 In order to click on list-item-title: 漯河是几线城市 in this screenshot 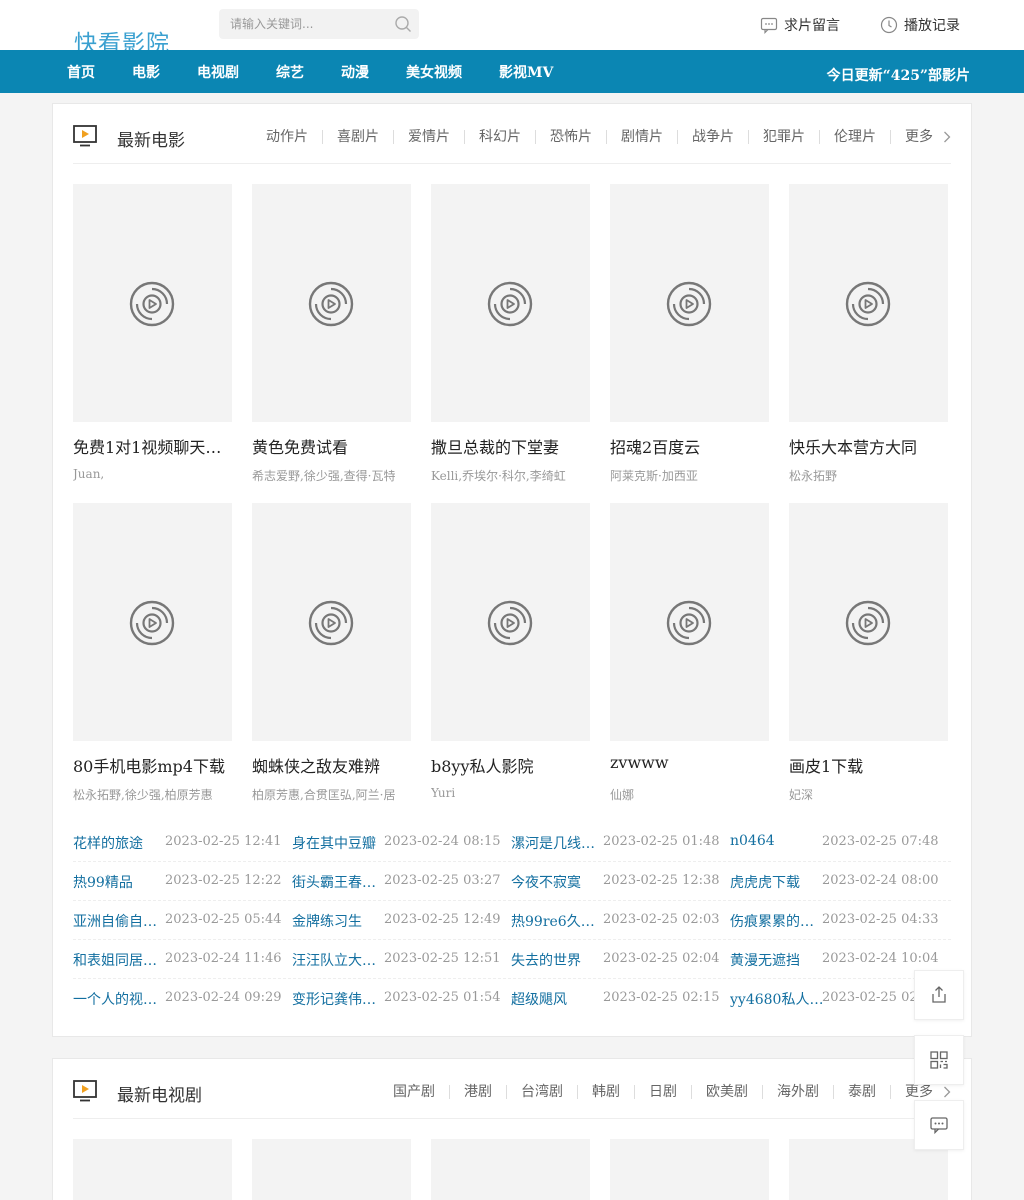, I will do `click(559, 843)`.